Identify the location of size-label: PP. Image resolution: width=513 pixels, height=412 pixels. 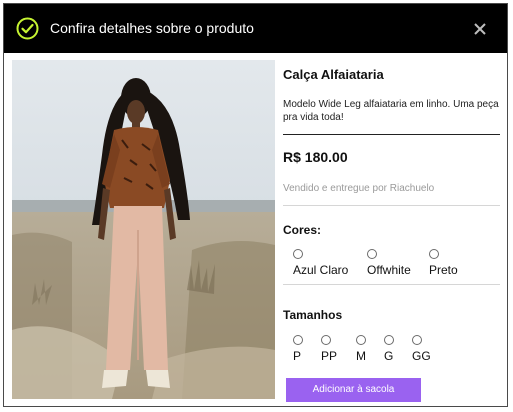
(329, 356).